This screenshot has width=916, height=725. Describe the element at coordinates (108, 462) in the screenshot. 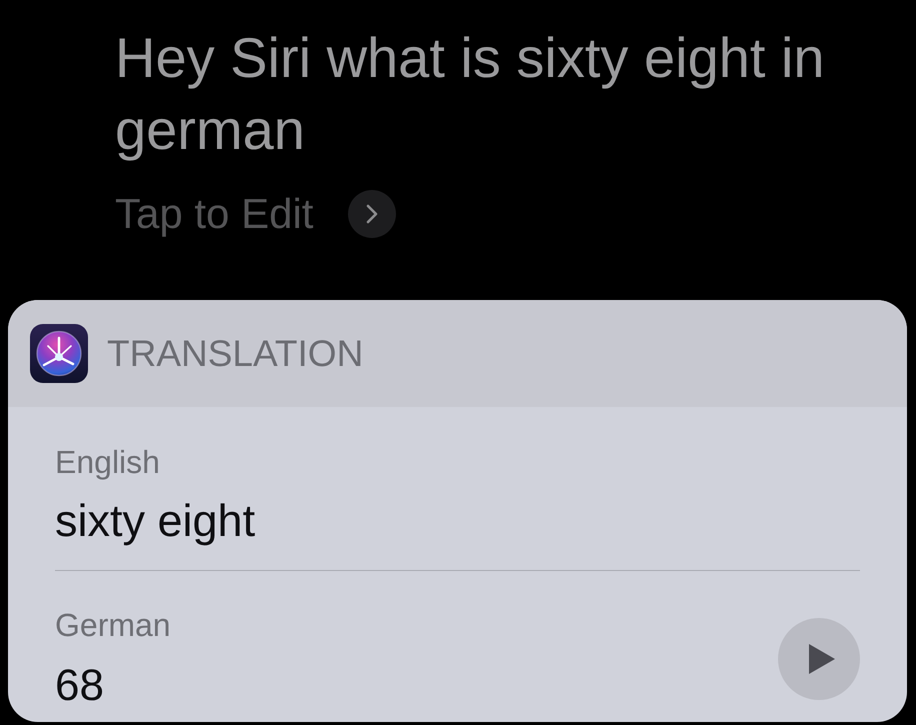

I see `language-label: English` at that location.